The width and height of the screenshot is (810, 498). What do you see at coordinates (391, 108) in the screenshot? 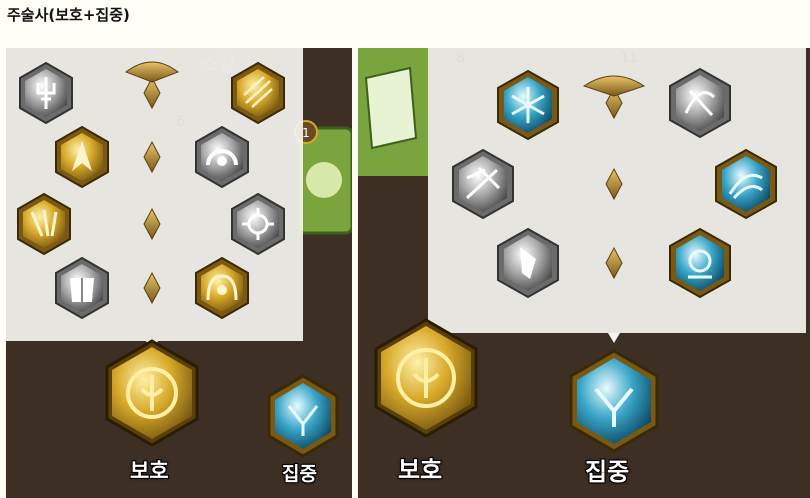
I see `bg-scroll-icon` at bounding box center [391, 108].